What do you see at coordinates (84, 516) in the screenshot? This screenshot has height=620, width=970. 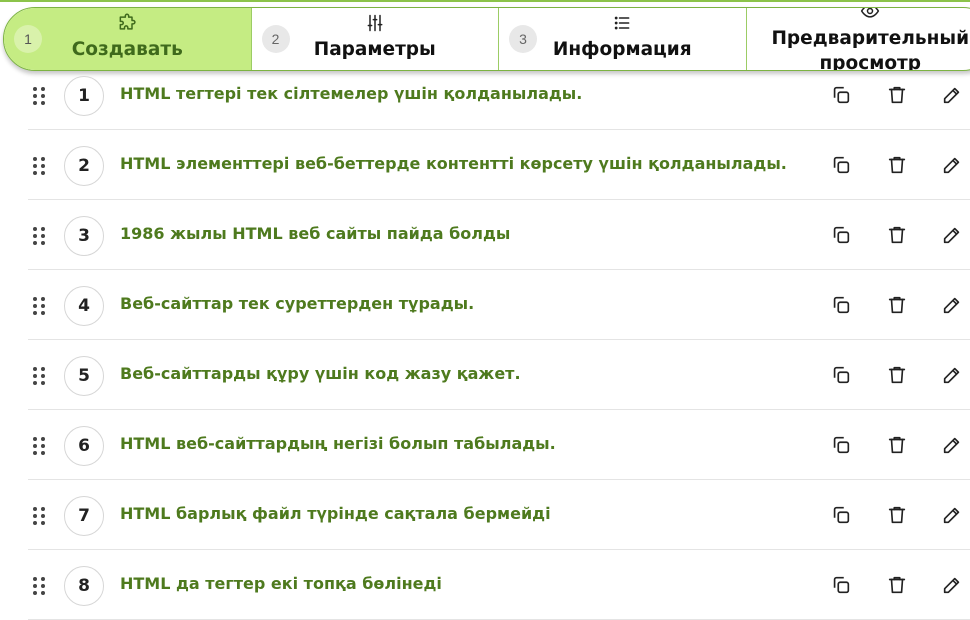 I see `question-number: 7` at bounding box center [84, 516].